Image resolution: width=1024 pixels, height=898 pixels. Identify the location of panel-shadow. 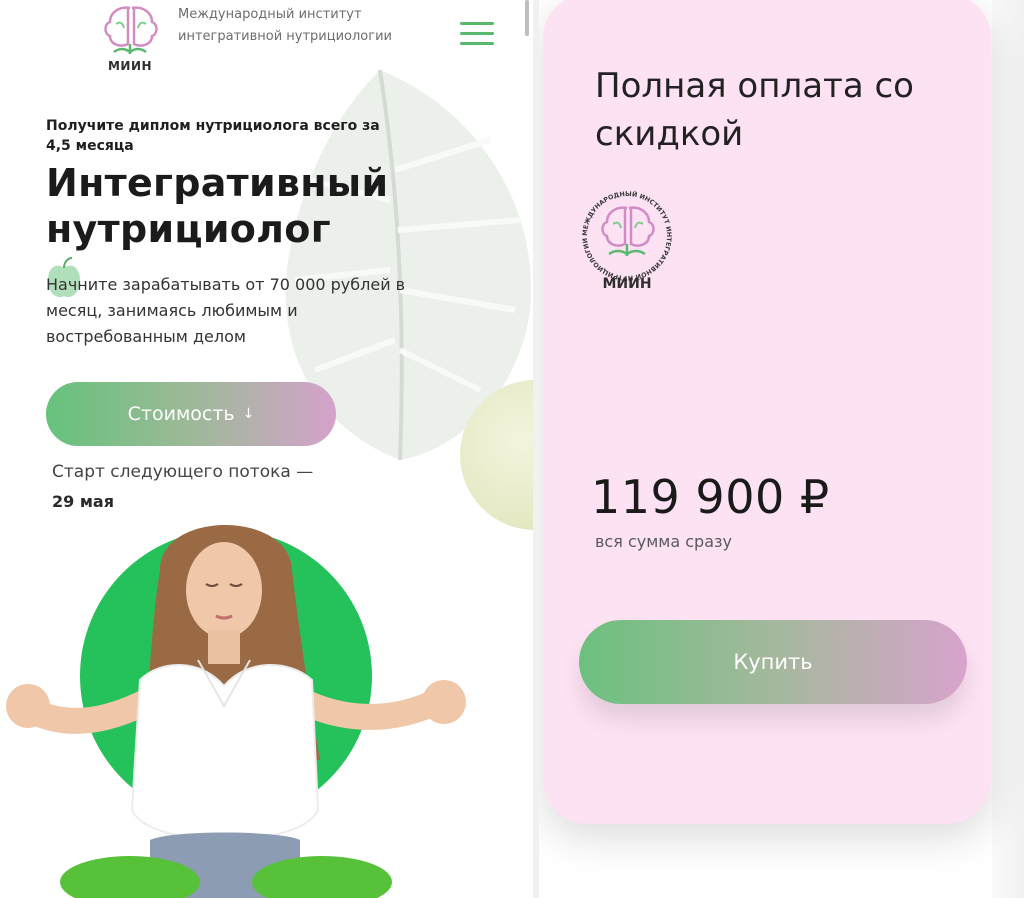
(1008, 449).